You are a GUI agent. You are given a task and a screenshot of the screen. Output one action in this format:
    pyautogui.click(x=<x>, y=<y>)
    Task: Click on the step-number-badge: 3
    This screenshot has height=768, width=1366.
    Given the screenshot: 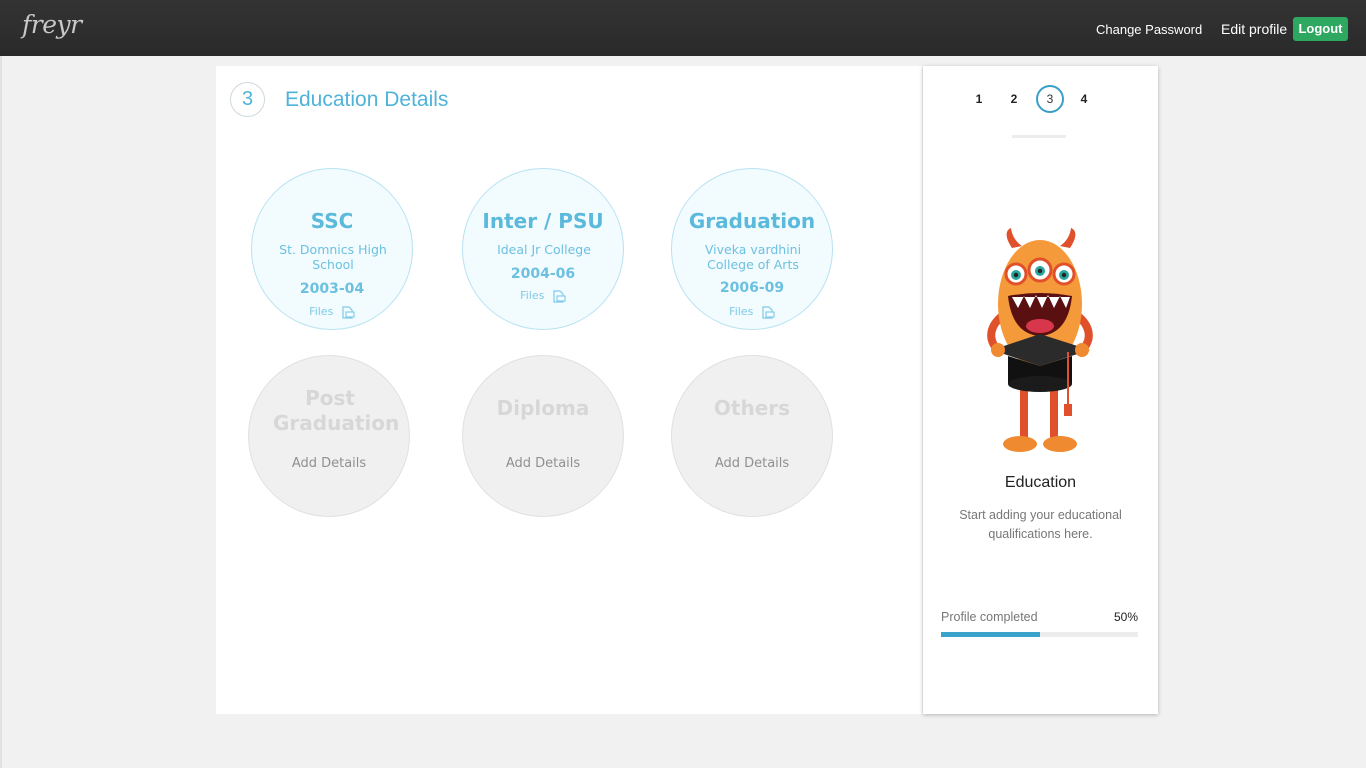 What is the action you would take?
    pyautogui.click(x=247, y=99)
    